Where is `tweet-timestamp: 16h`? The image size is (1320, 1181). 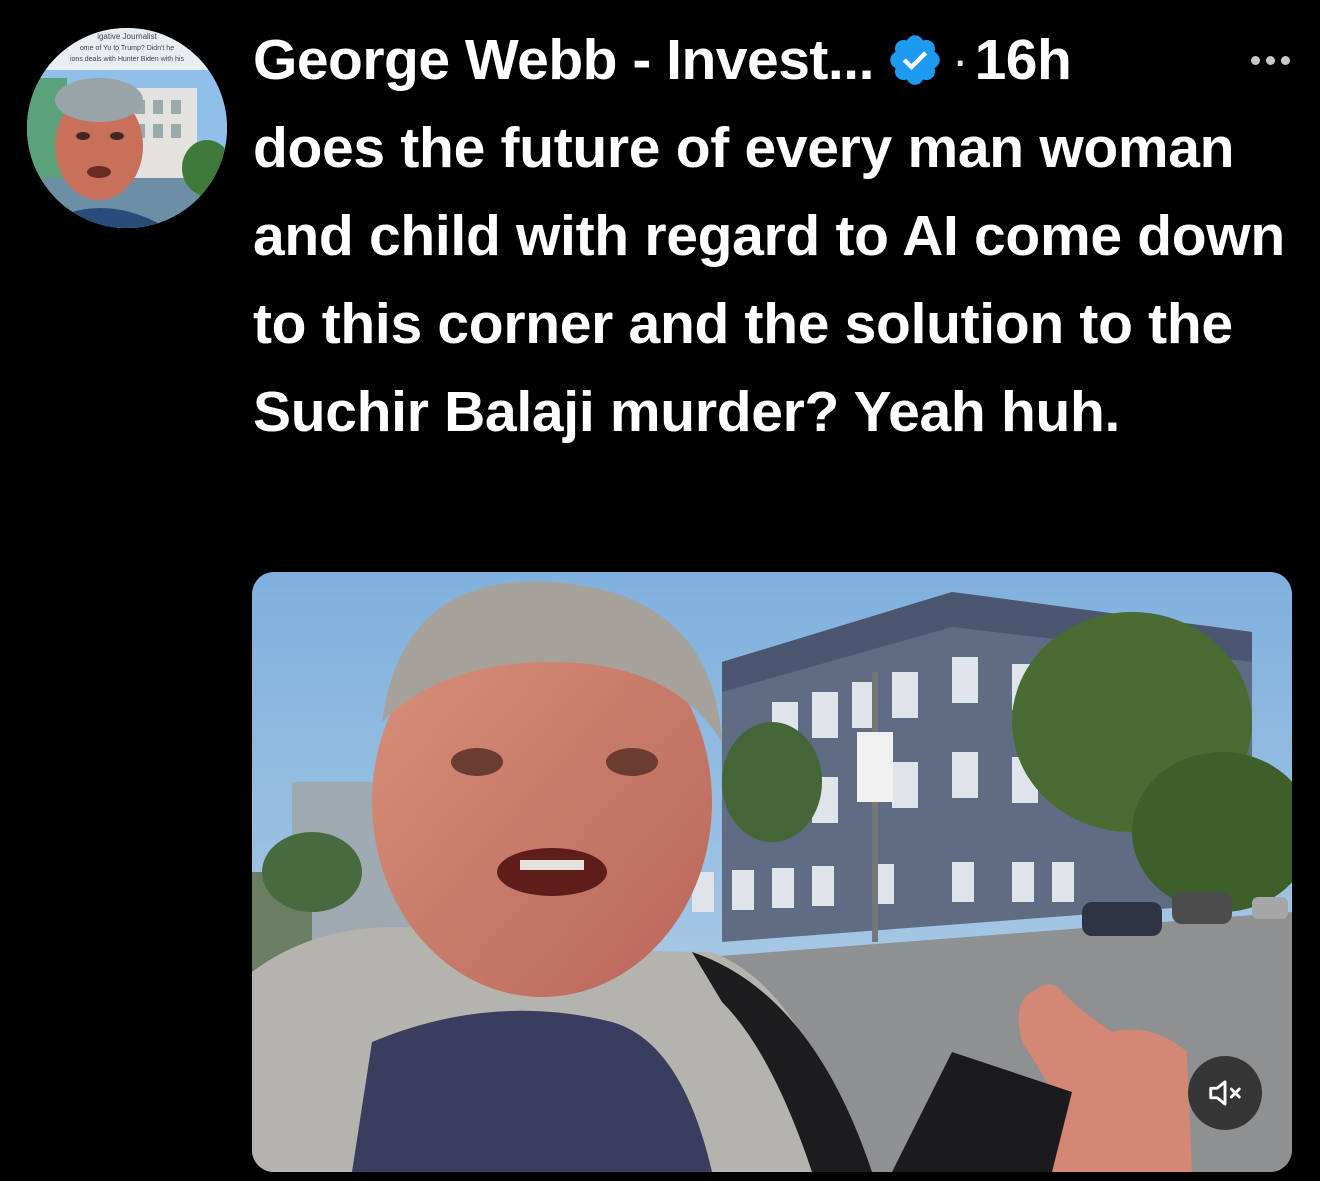
tweet-timestamp: 16h is located at coordinates (1023, 60).